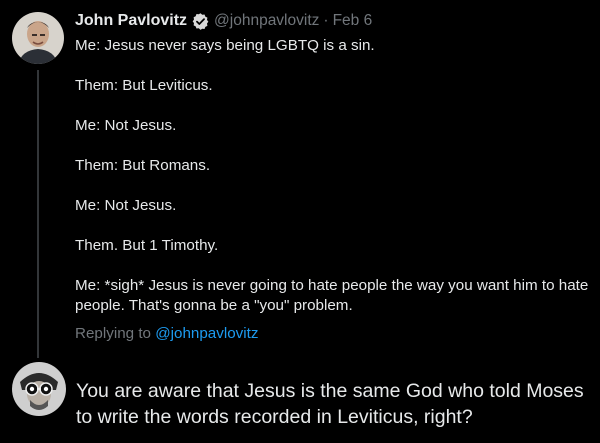 This screenshot has height=443, width=600. Describe the element at coordinates (200, 21) in the screenshot. I see `verified-badge-icon` at that location.